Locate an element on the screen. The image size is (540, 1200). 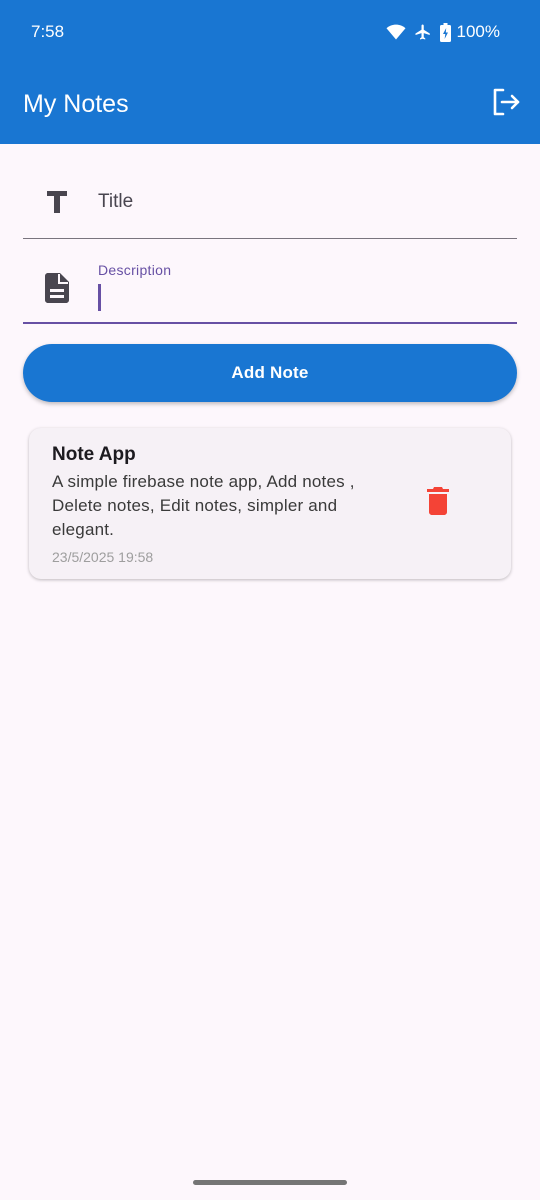
delete-note-button is located at coordinates (438, 503).